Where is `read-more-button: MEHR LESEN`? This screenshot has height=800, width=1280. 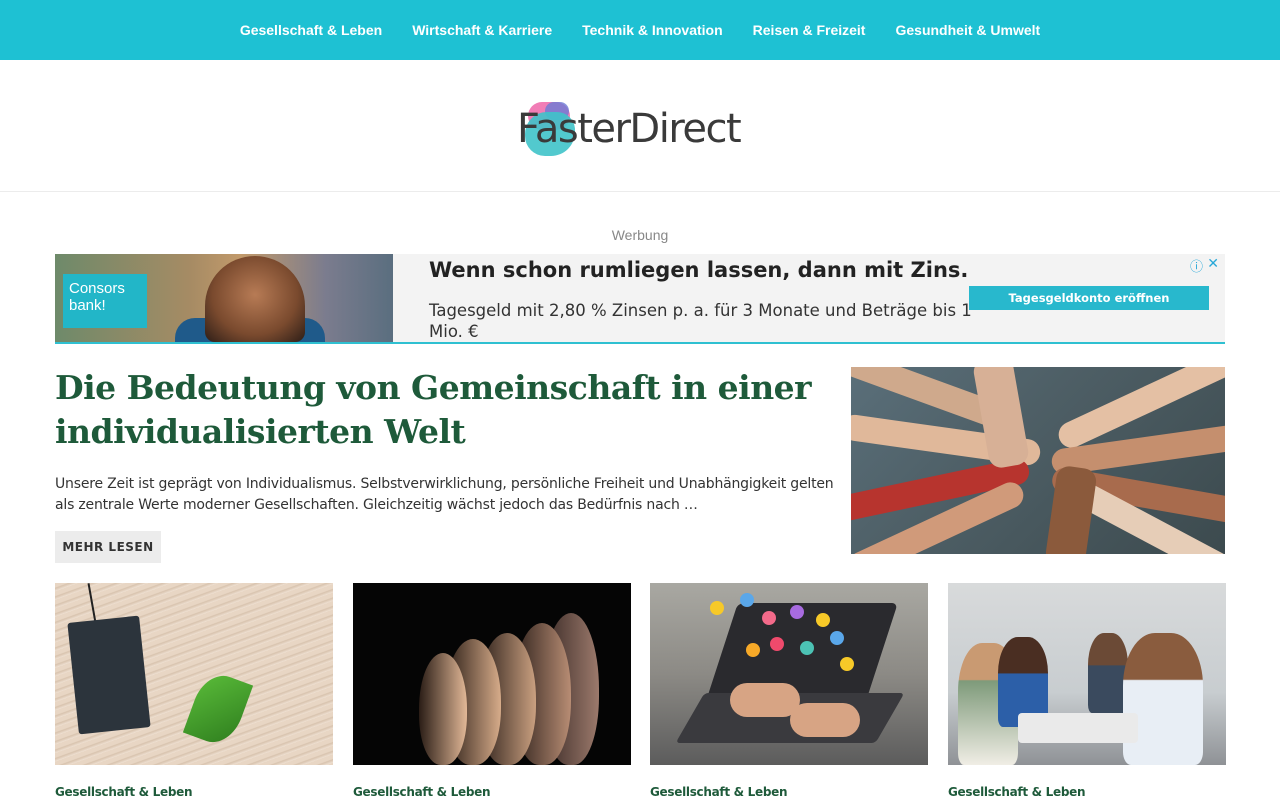
read-more-button: MEHR LESEN is located at coordinates (108, 547).